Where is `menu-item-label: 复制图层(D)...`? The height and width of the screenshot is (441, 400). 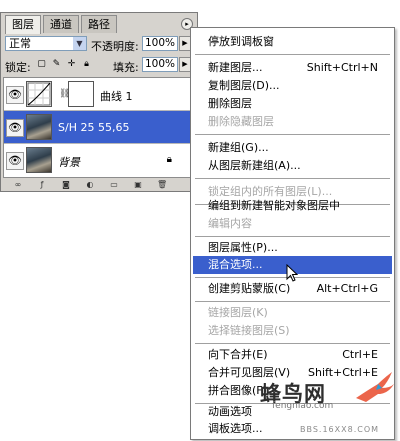
menu-item-label: 复制图层(D)... is located at coordinates (244, 85).